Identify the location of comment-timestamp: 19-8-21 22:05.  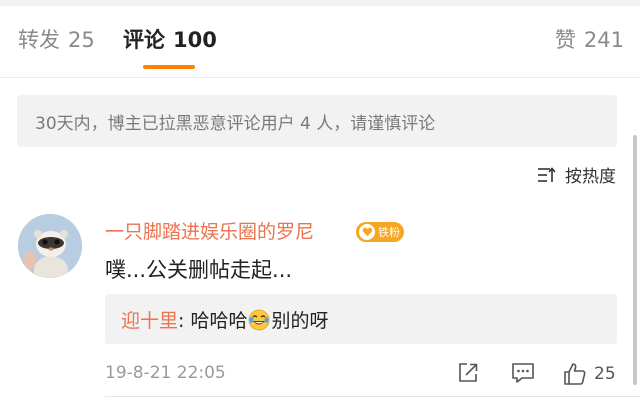
(165, 373).